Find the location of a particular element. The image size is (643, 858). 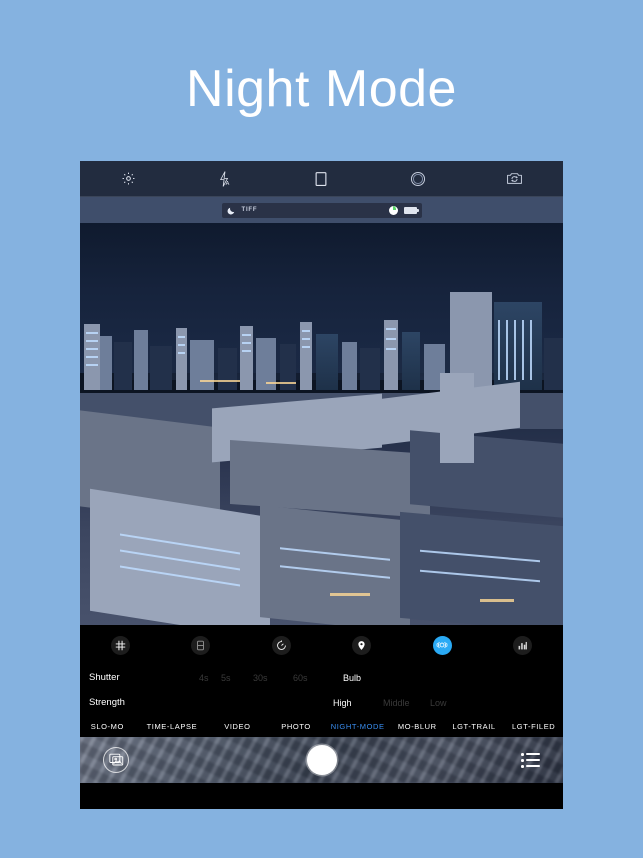

shutter-option-5s: 5s is located at coordinates (237, 678).